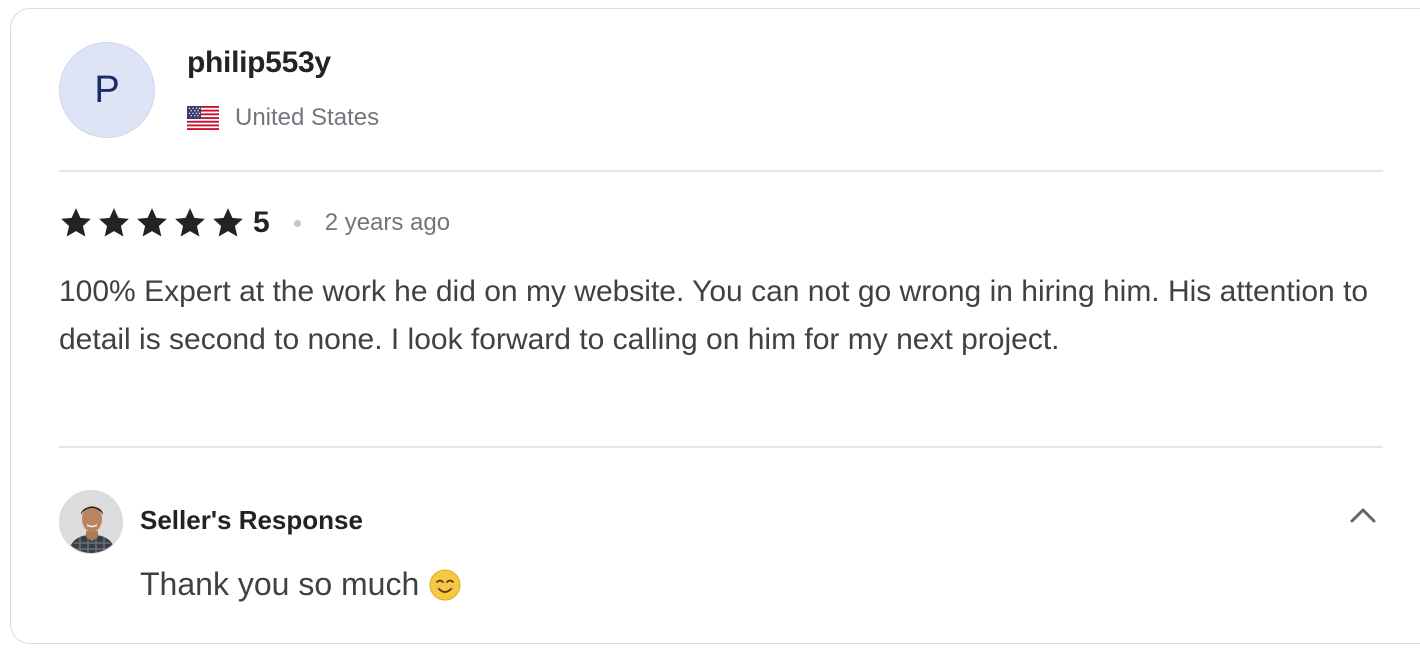  I want to click on rating-row: 5 2 years ago, so click(254, 223).